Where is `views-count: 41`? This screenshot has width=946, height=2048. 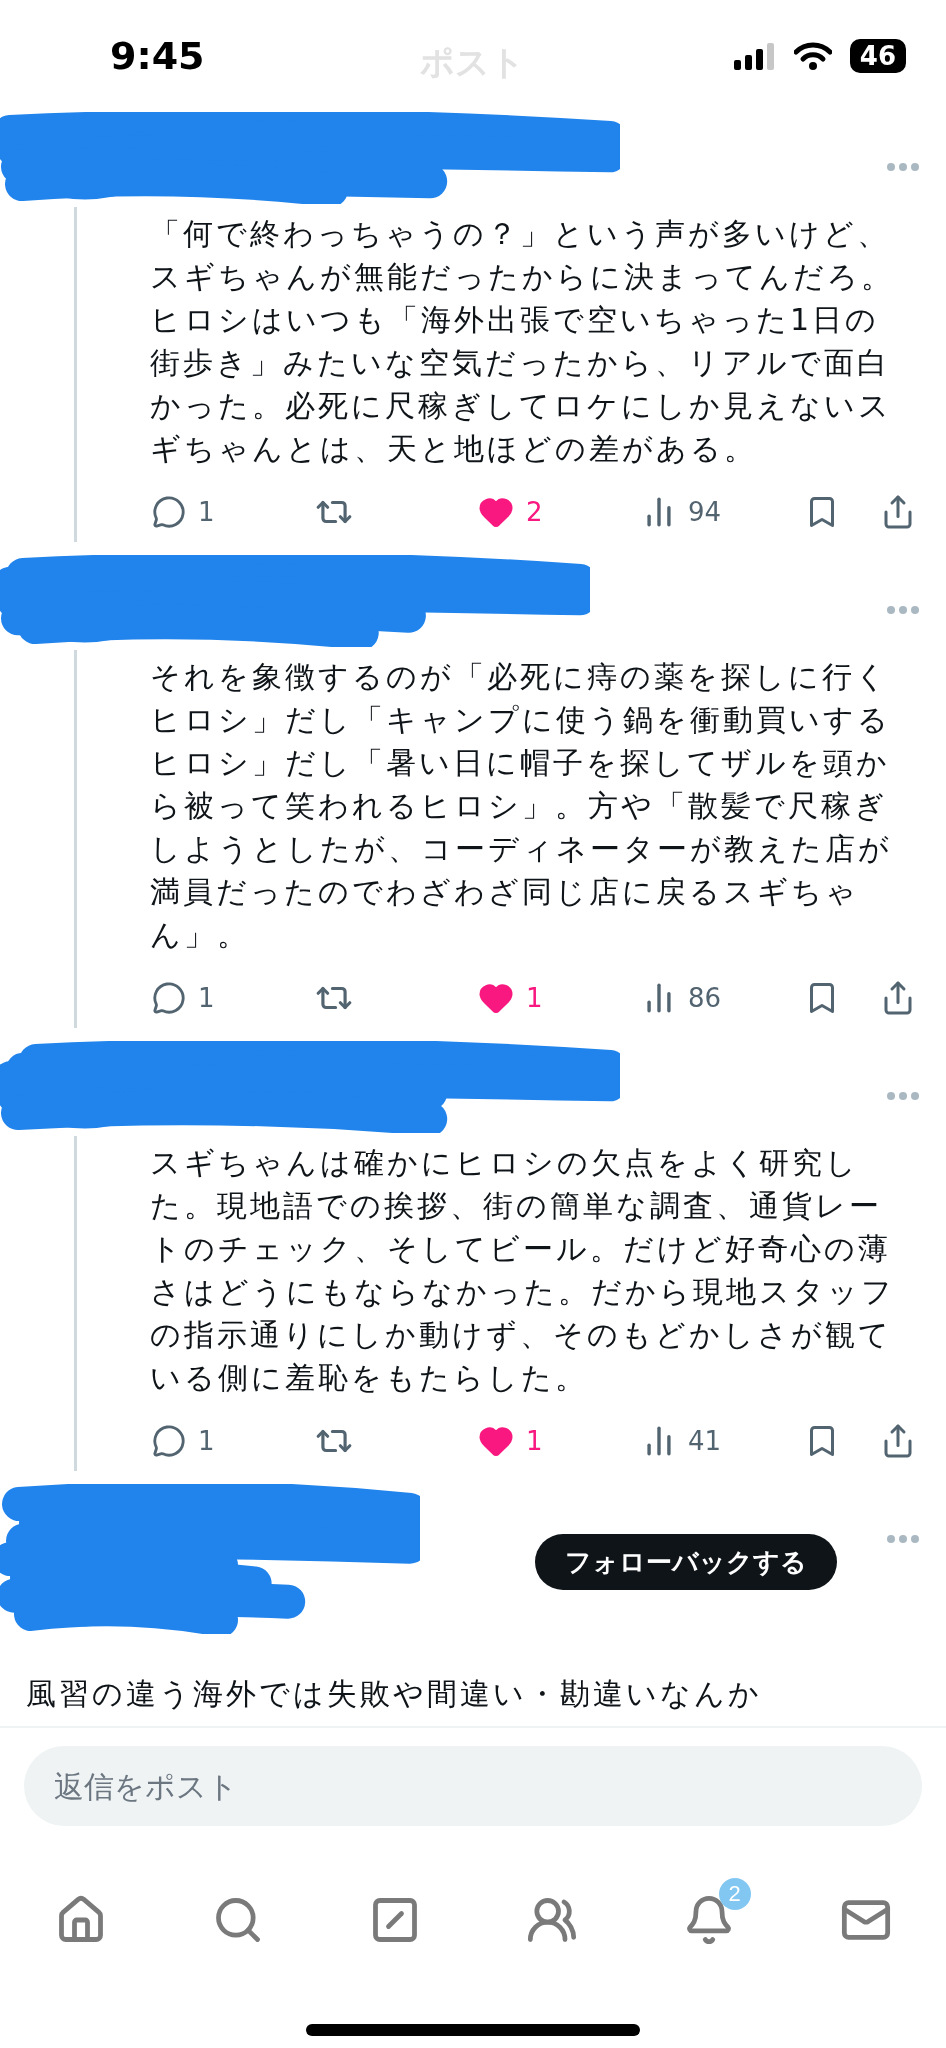
views-count: 41 is located at coordinates (705, 1441).